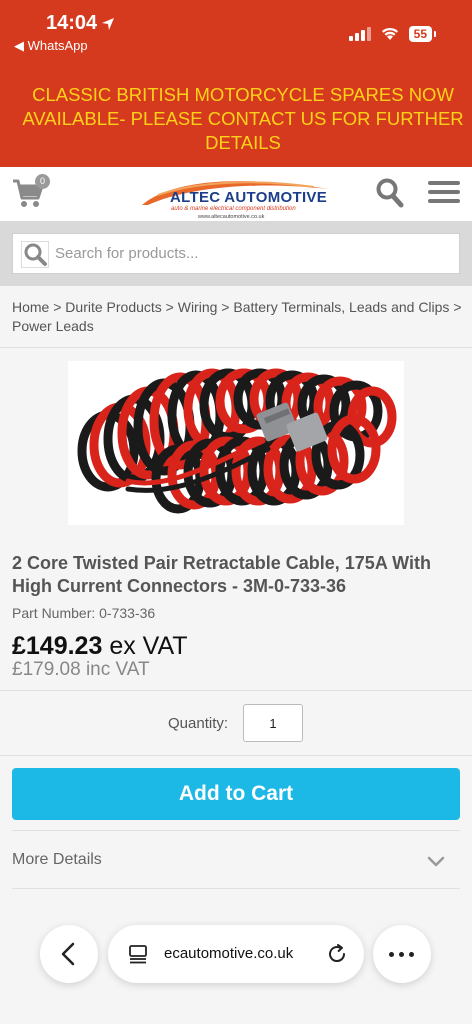  What do you see at coordinates (138, 954) in the screenshot?
I see `page-menu-icon` at bounding box center [138, 954].